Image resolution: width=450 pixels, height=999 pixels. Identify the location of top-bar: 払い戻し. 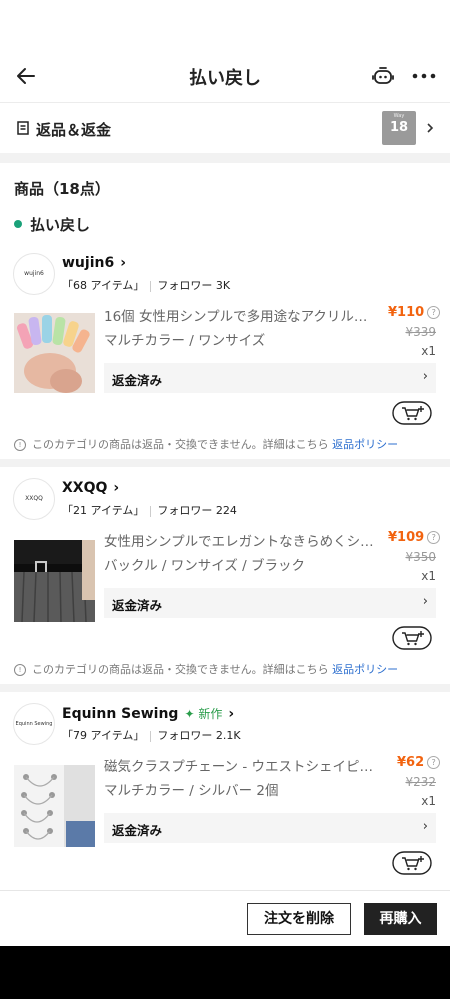
(225, 76).